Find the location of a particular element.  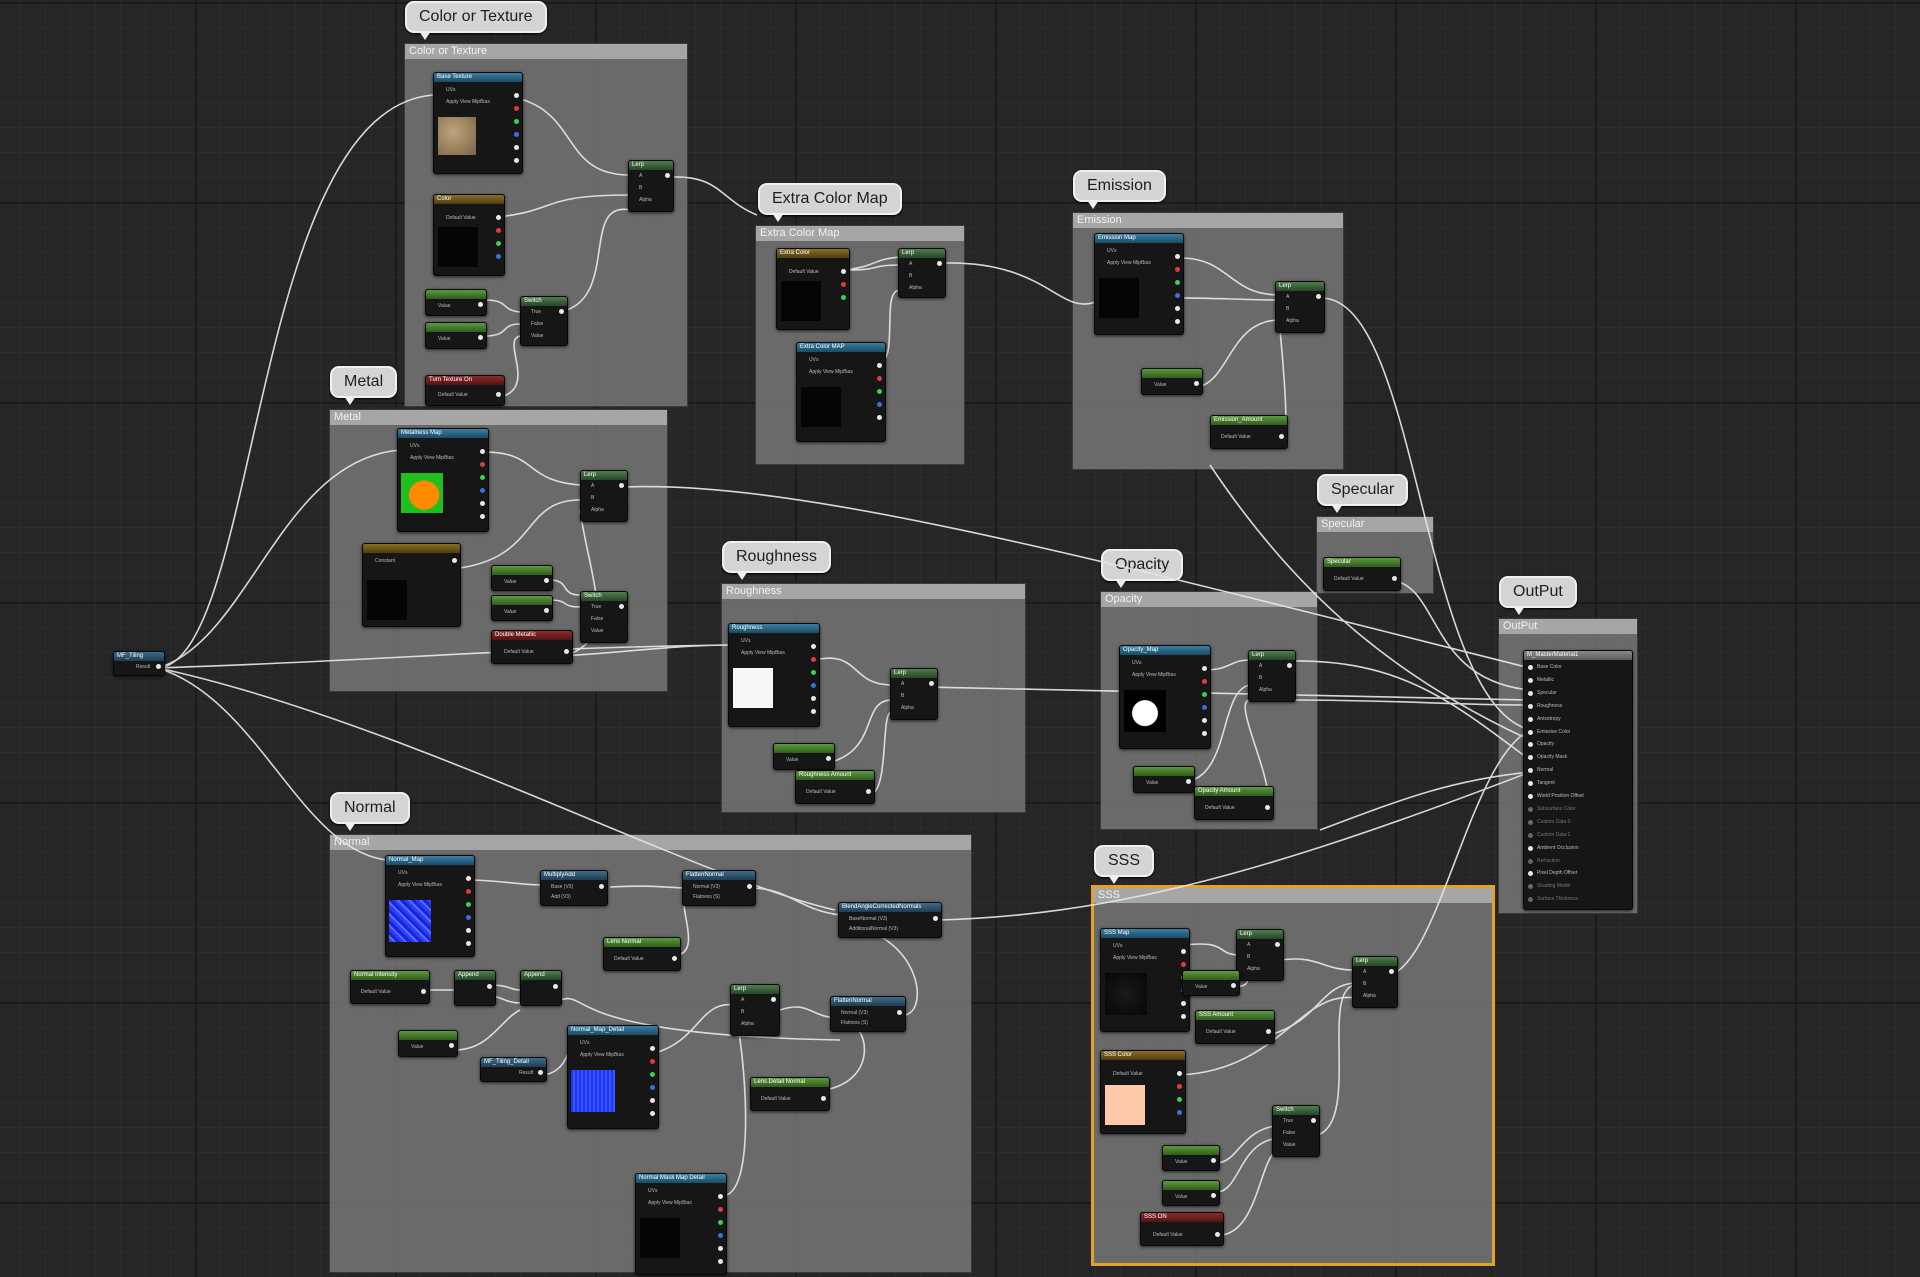

lerp-node-normal: Lerp A B Alpha is located at coordinates (755, 1010).